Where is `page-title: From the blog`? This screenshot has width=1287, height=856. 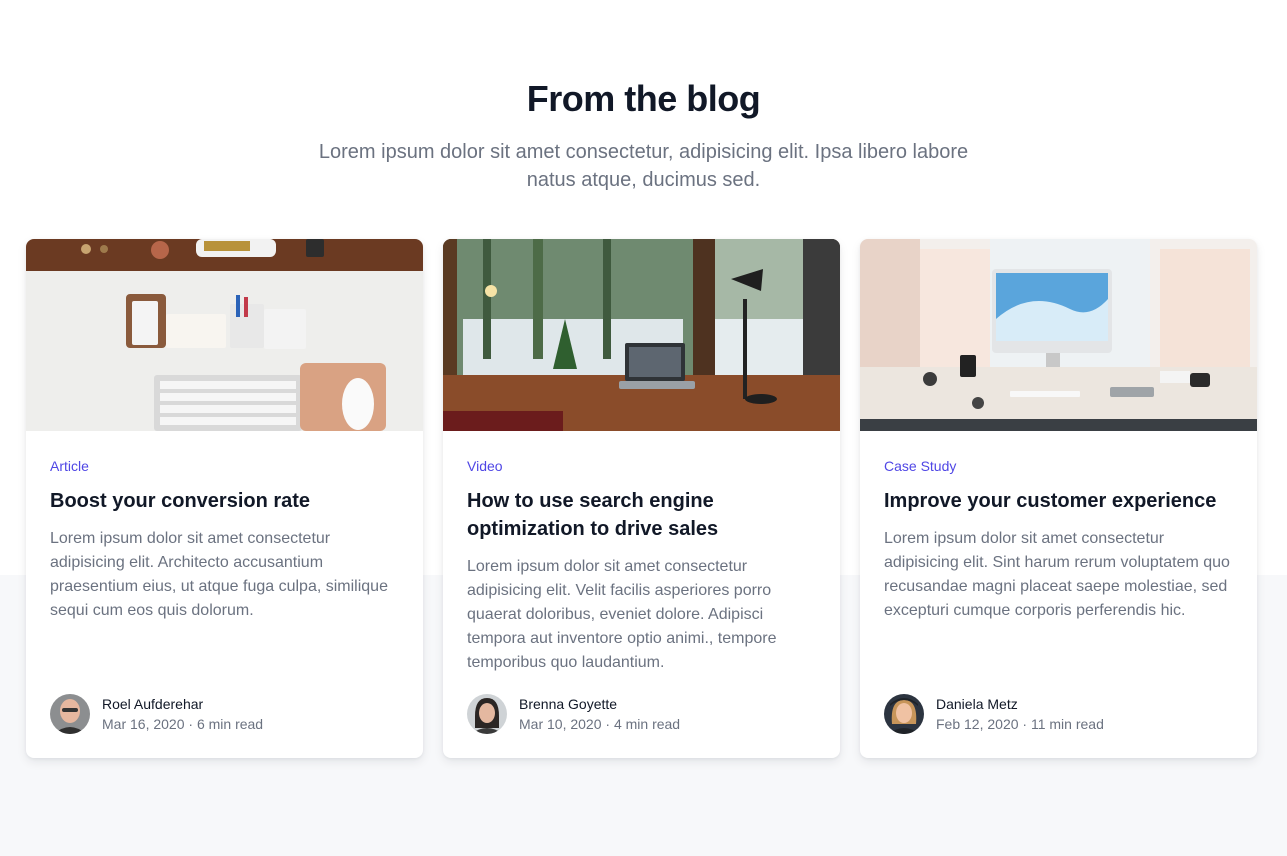
page-title: From the blog is located at coordinates (643, 98).